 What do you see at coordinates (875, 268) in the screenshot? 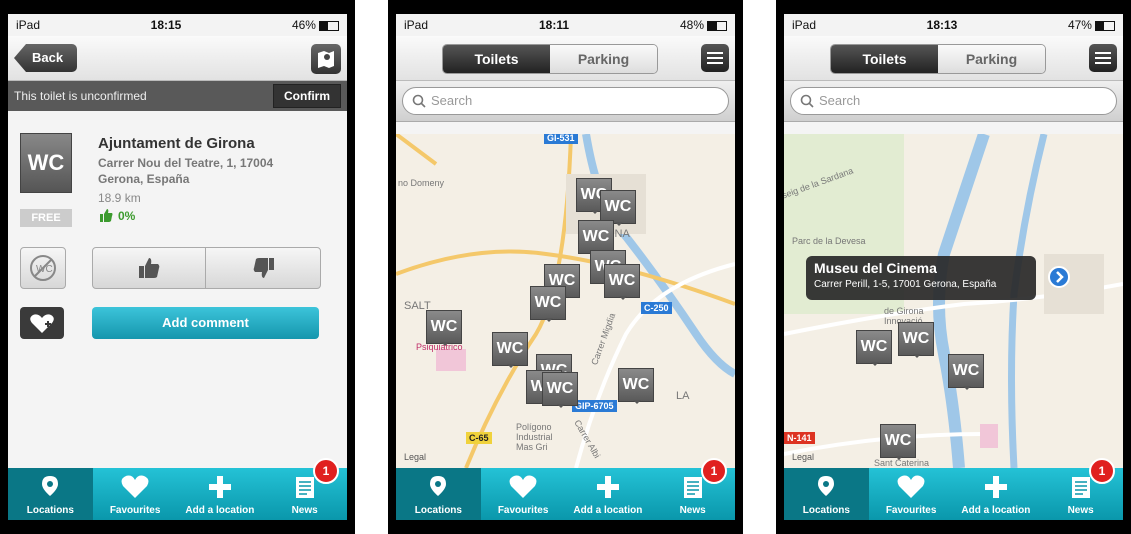
I see `callout-title: Museu del Cinema` at bounding box center [875, 268].